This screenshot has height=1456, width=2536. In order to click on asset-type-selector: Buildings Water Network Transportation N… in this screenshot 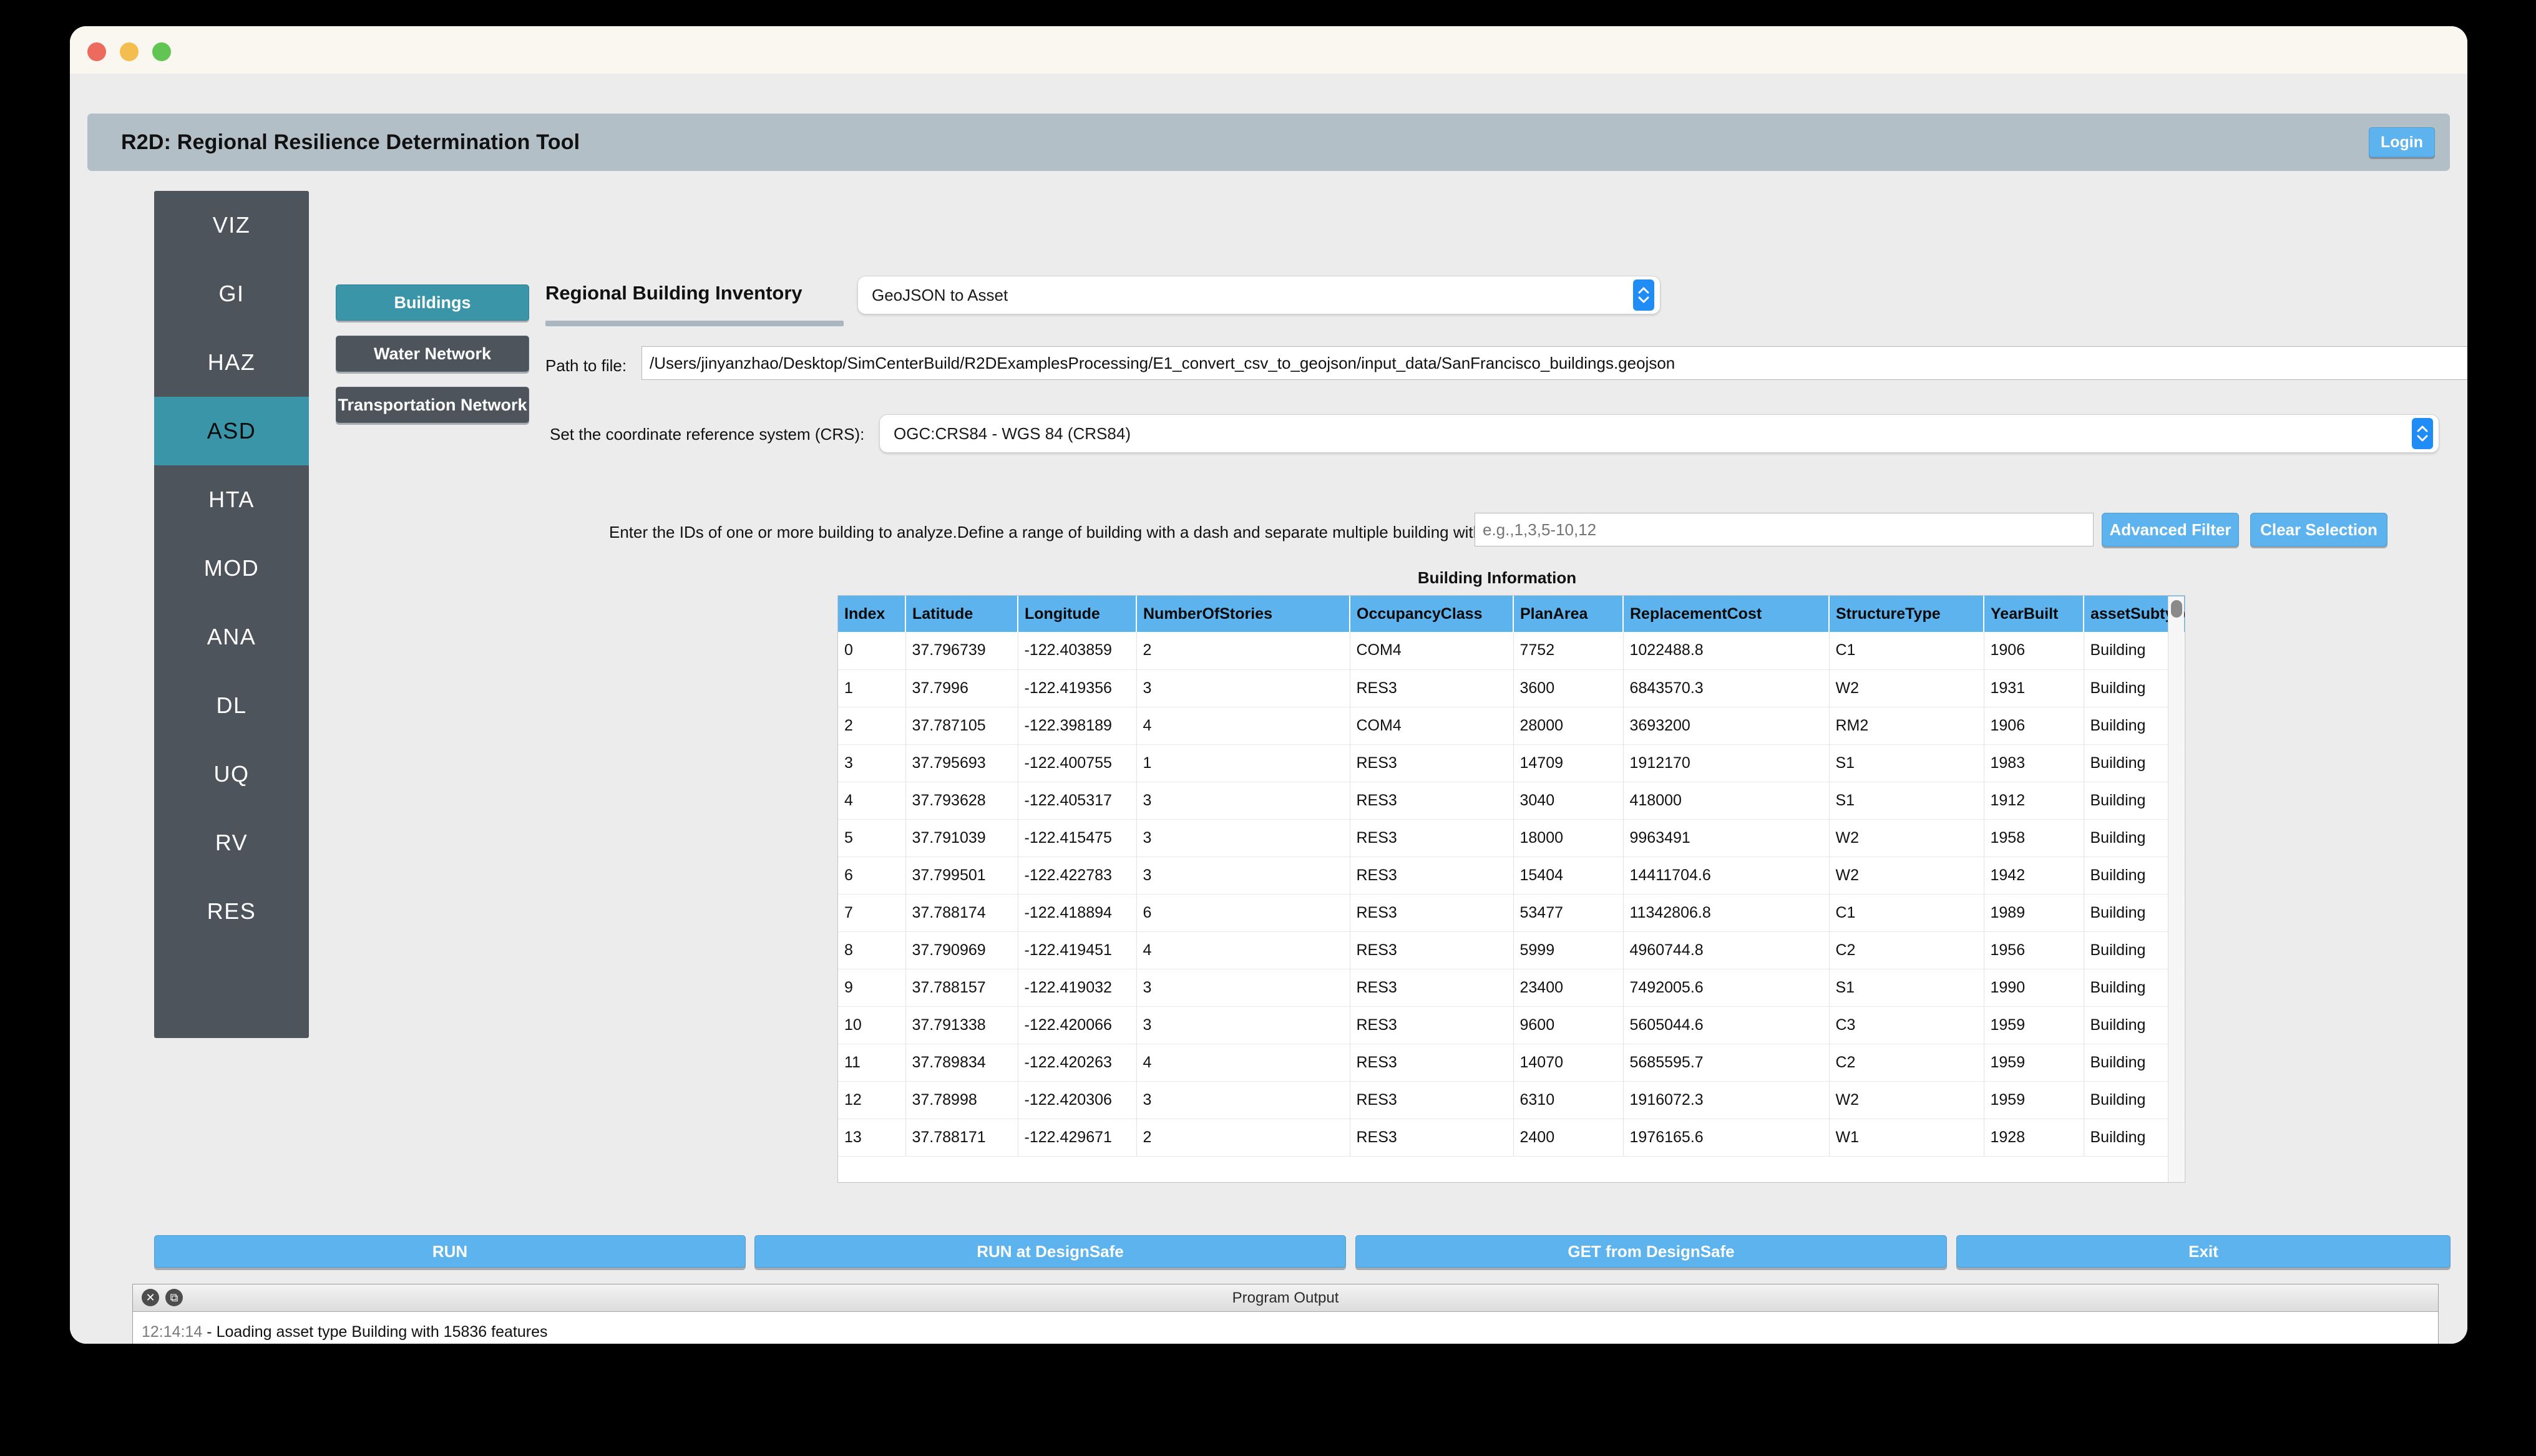, I will do `click(432, 361)`.